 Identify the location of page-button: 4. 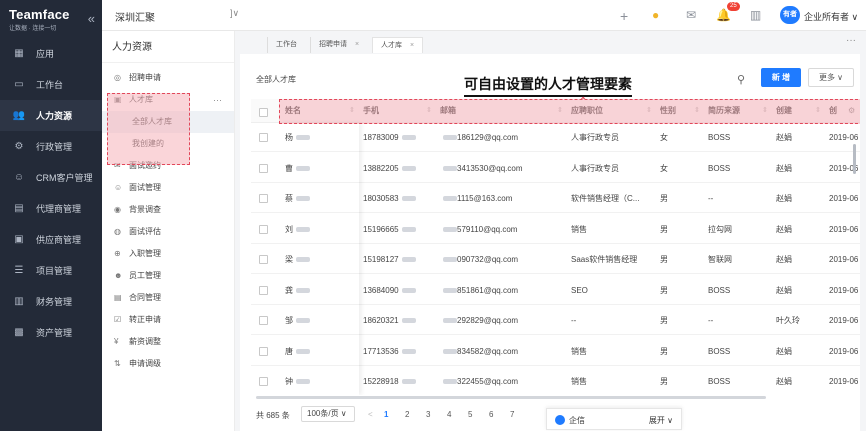
(449, 414).